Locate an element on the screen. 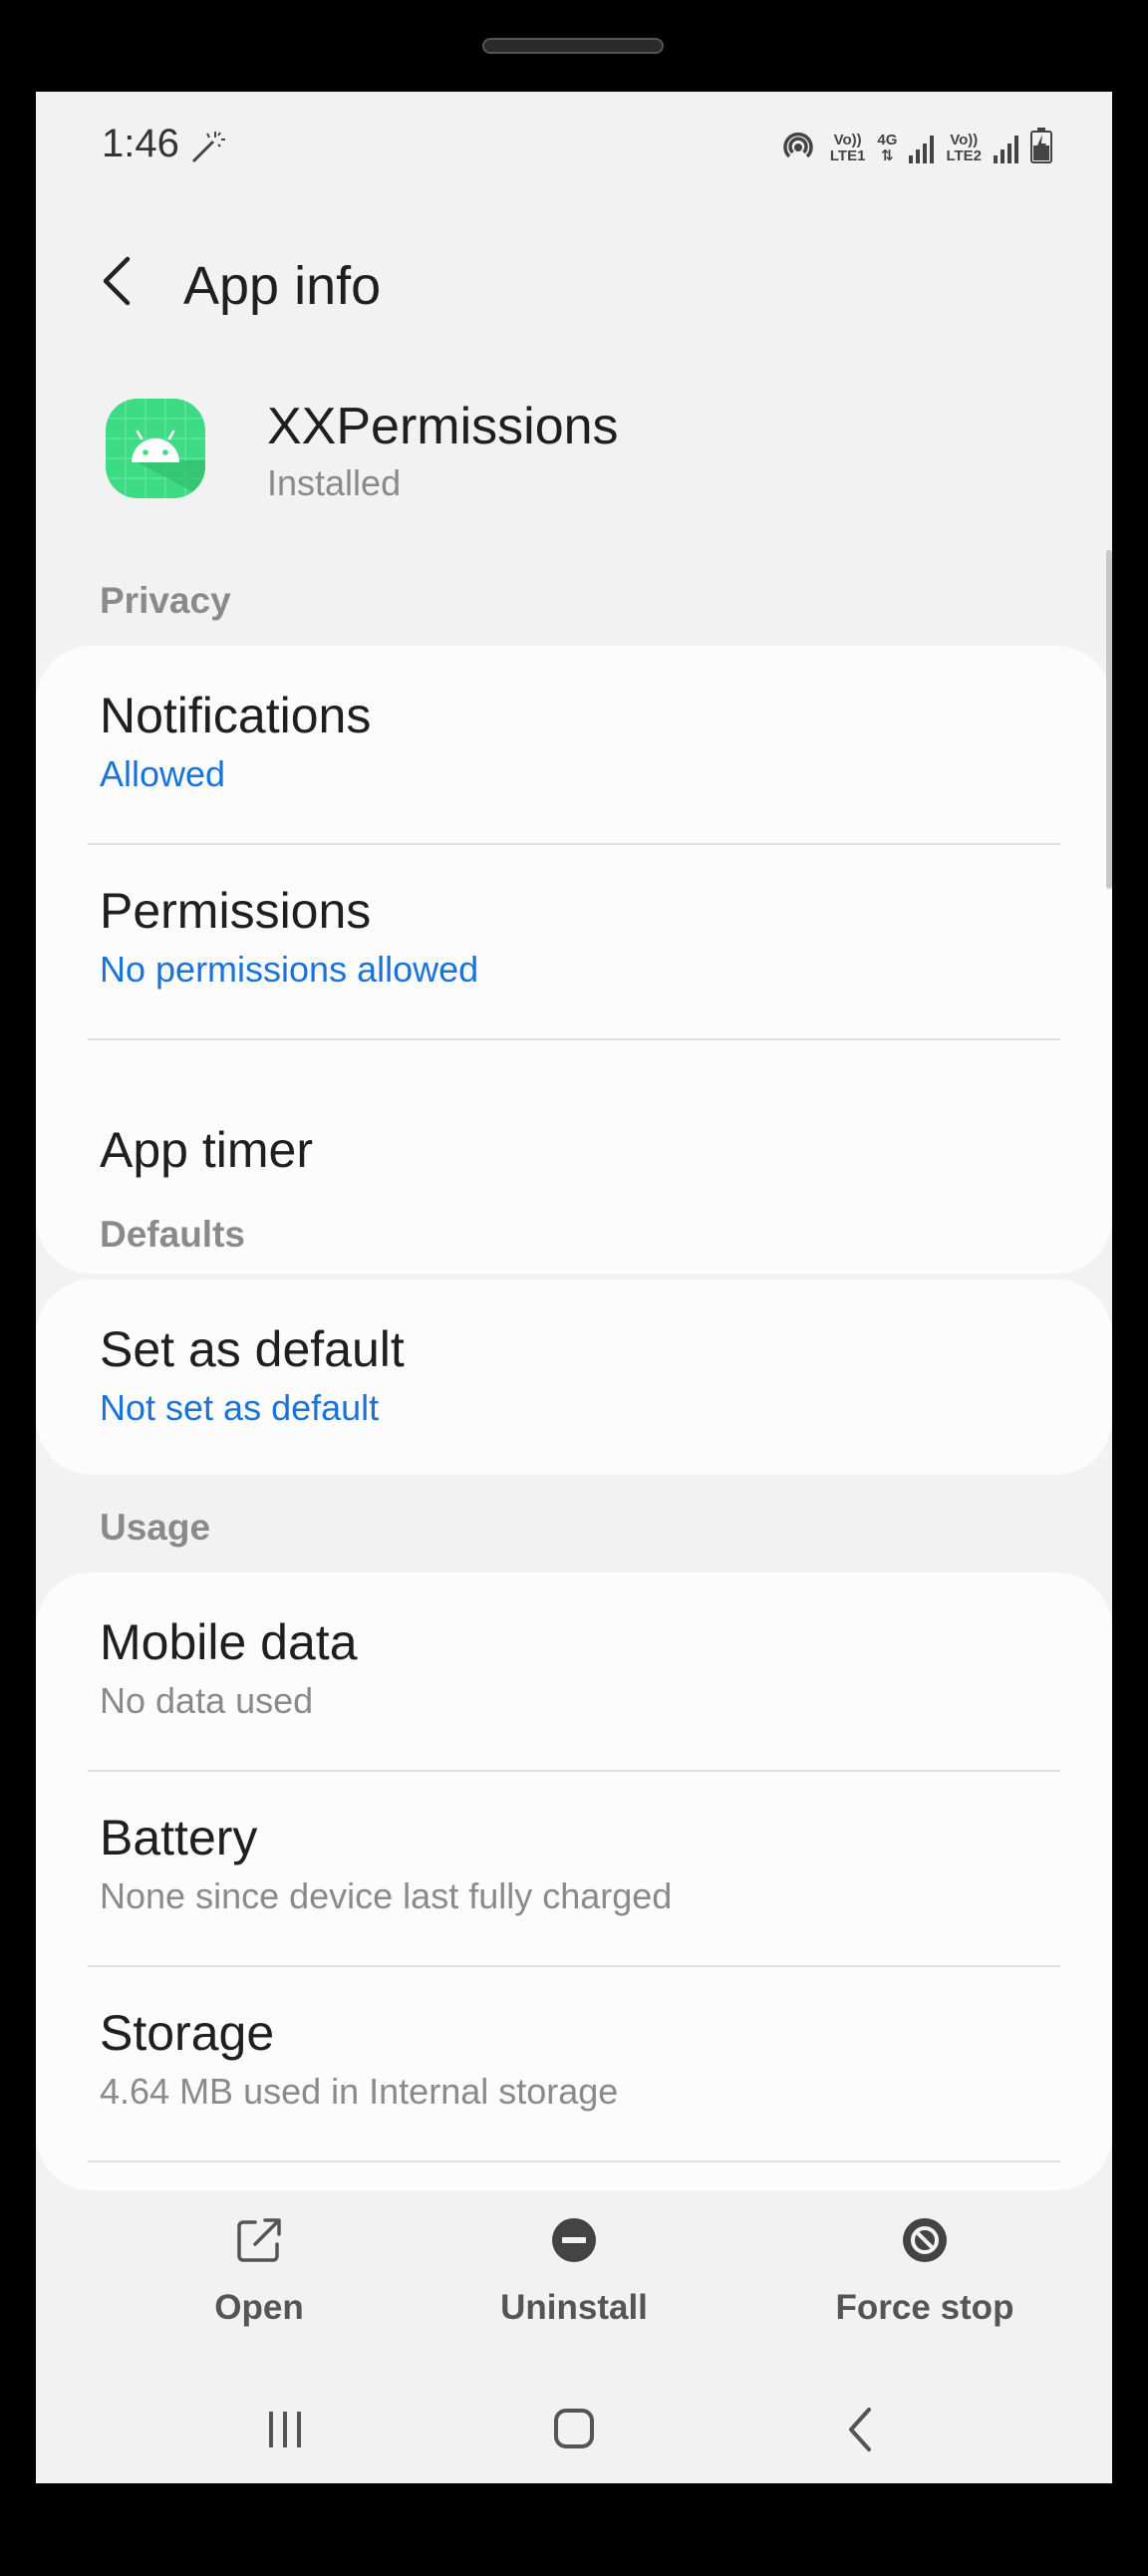 Image resolution: width=1148 pixels, height=2576 pixels. back-button is located at coordinates (121, 281).